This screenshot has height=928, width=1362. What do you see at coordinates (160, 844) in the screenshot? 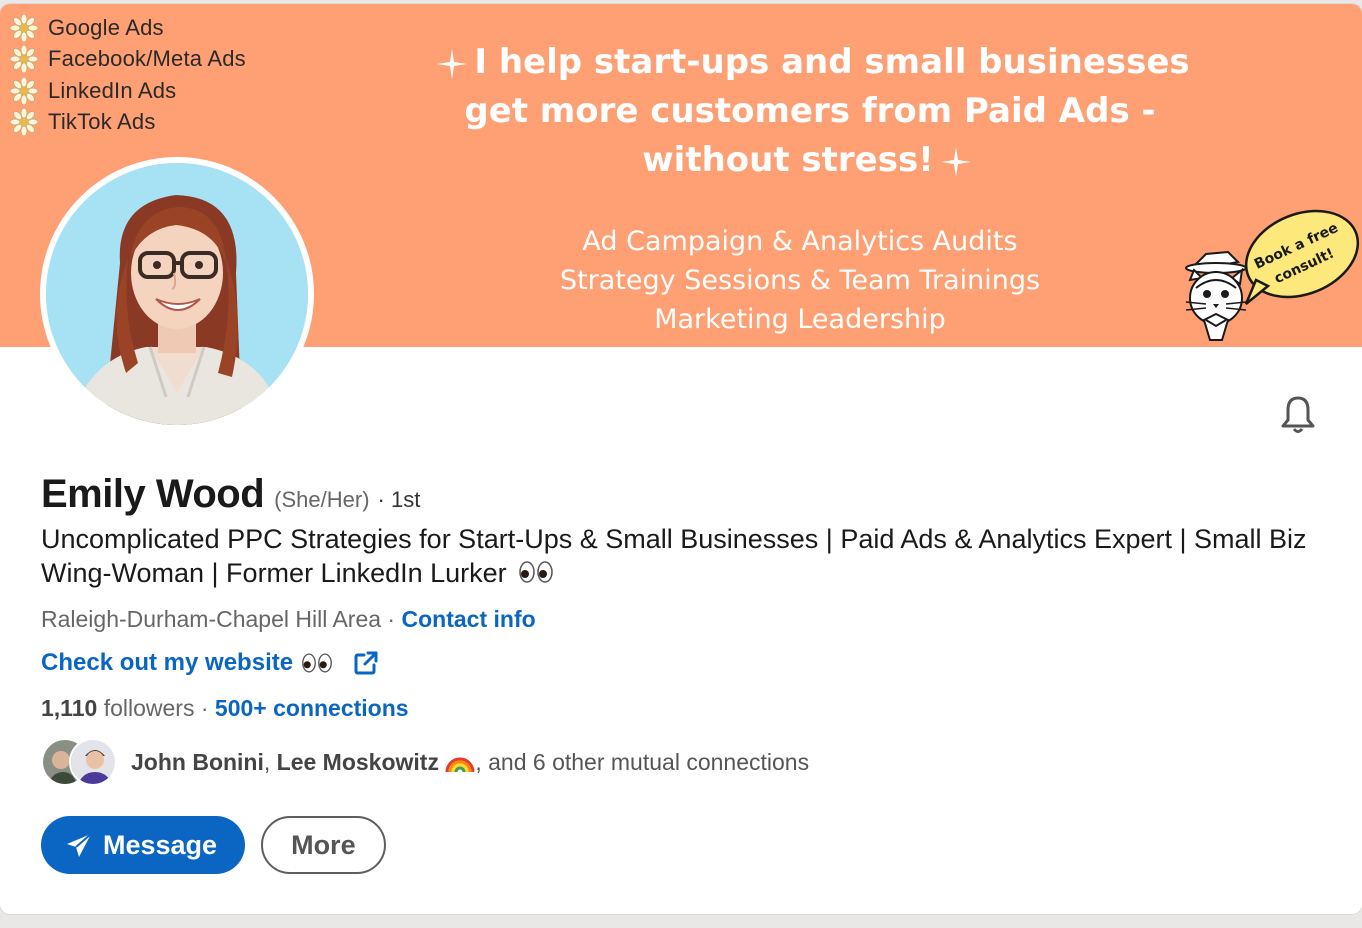
I see `message-button-label: Message` at bounding box center [160, 844].